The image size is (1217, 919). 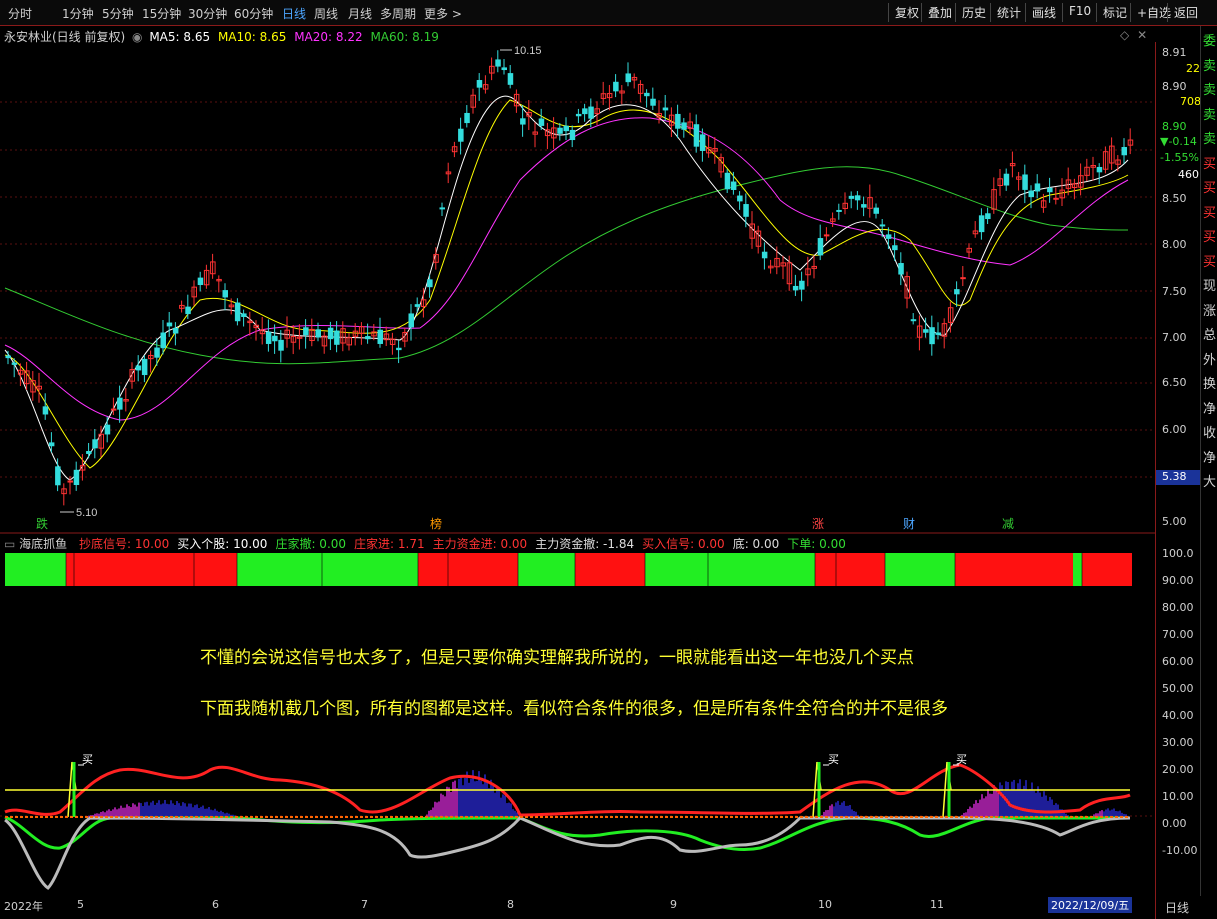 What do you see at coordinates (443, 13) in the screenshot?
I see `period-tab-more: 更多 >` at bounding box center [443, 13].